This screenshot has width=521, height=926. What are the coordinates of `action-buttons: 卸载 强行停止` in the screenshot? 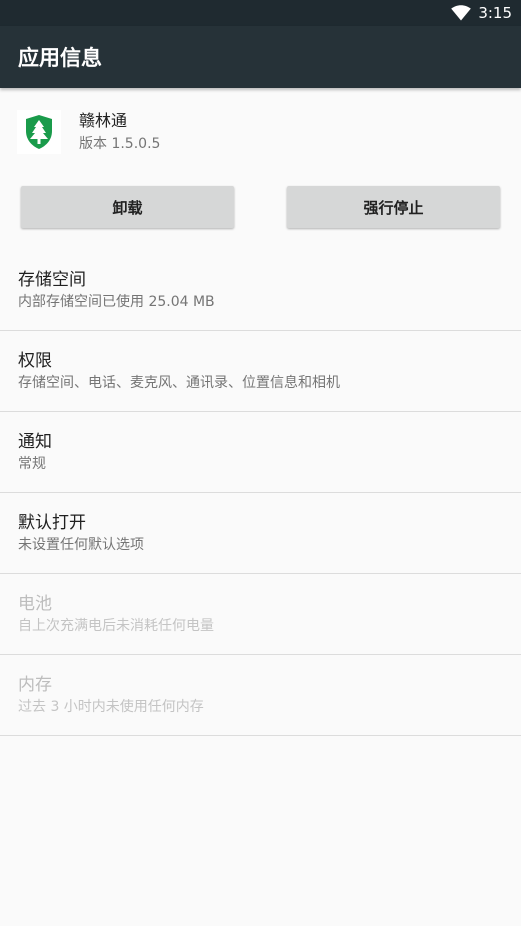 It's located at (260, 210).